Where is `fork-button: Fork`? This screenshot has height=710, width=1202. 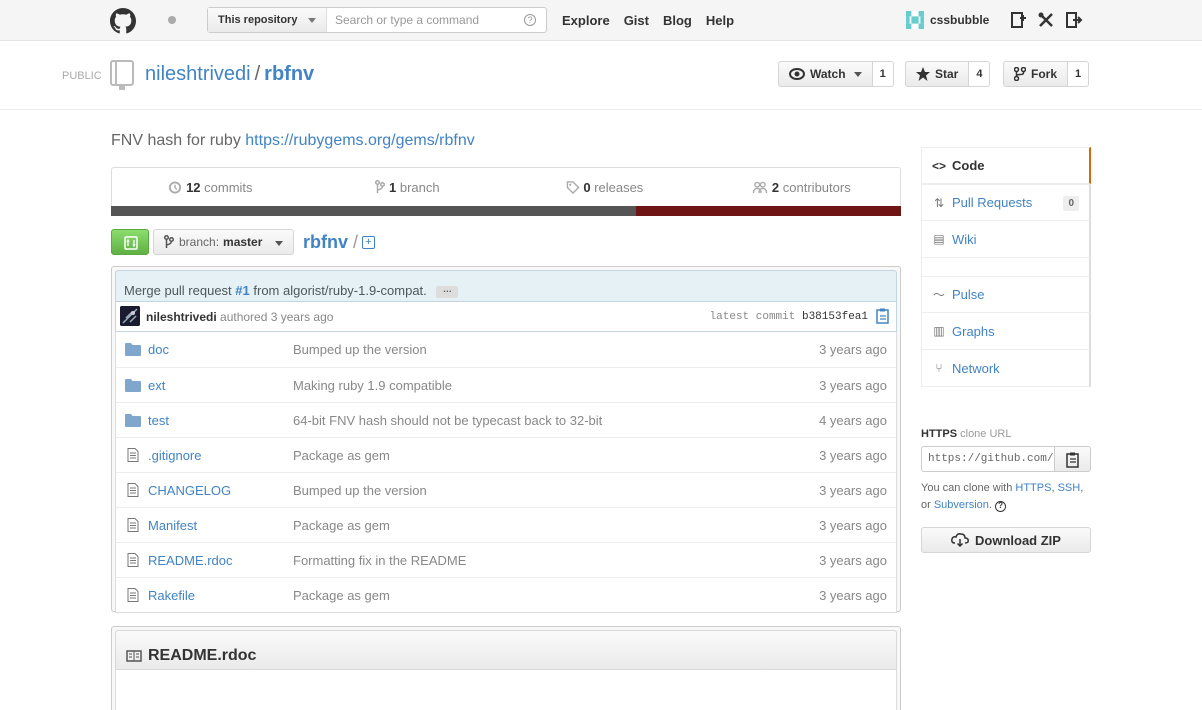 fork-button: Fork is located at coordinates (1036, 74).